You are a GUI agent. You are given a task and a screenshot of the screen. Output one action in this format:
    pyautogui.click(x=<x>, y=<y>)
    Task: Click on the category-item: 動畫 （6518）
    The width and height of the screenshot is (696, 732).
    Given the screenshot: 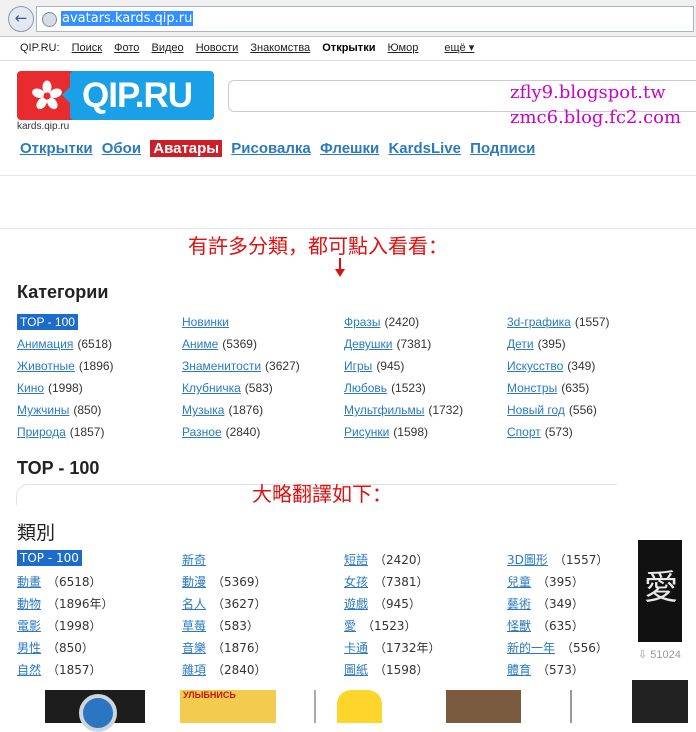 What is the action you would take?
    pyautogui.click(x=59, y=581)
    